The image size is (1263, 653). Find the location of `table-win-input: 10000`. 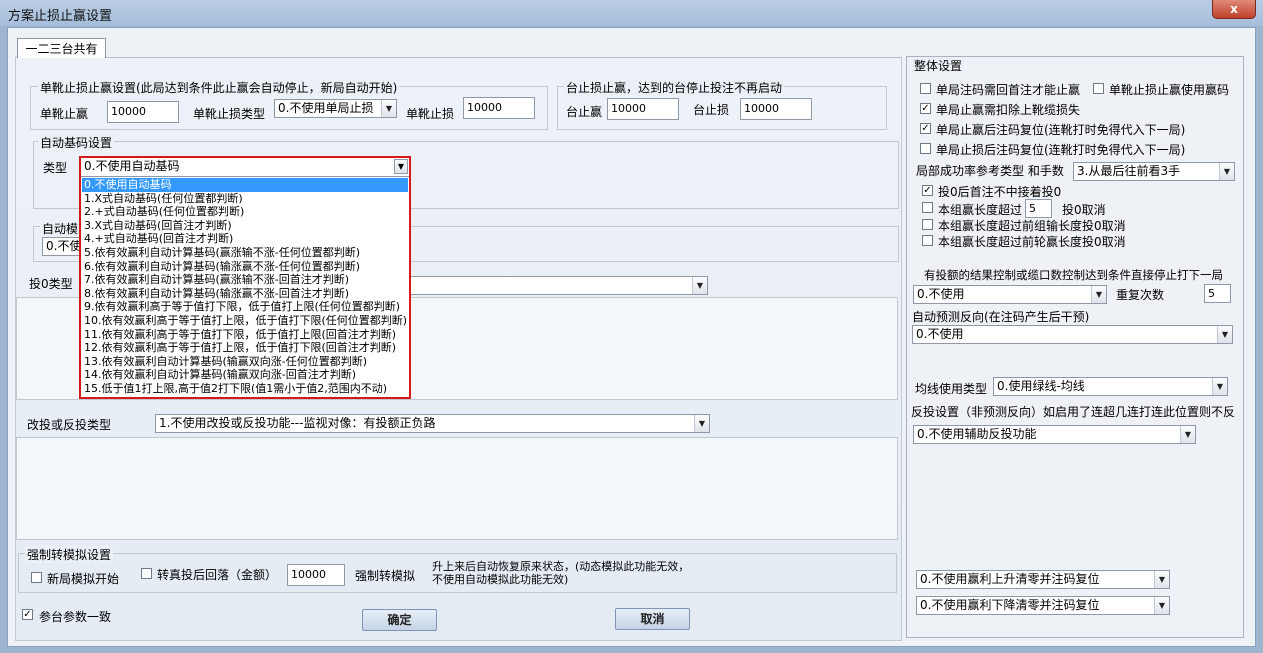

table-win-input: 10000 is located at coordinates (643, 109).